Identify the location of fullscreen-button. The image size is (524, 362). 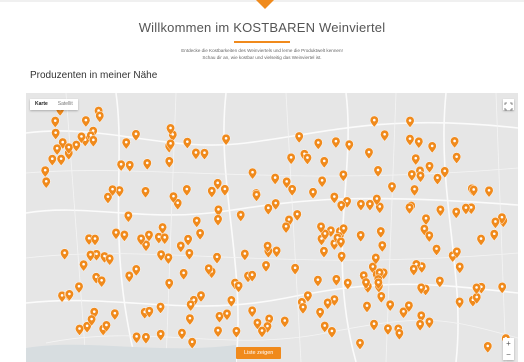
(508, 105).